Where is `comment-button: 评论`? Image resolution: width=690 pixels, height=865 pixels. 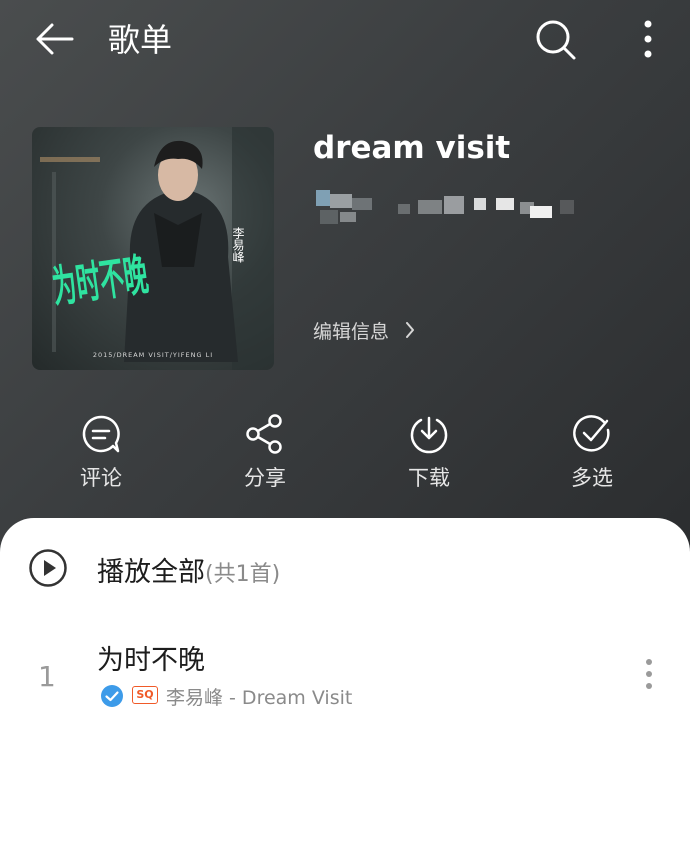
comment-button: 评论 is located at coordinates (101, 452).